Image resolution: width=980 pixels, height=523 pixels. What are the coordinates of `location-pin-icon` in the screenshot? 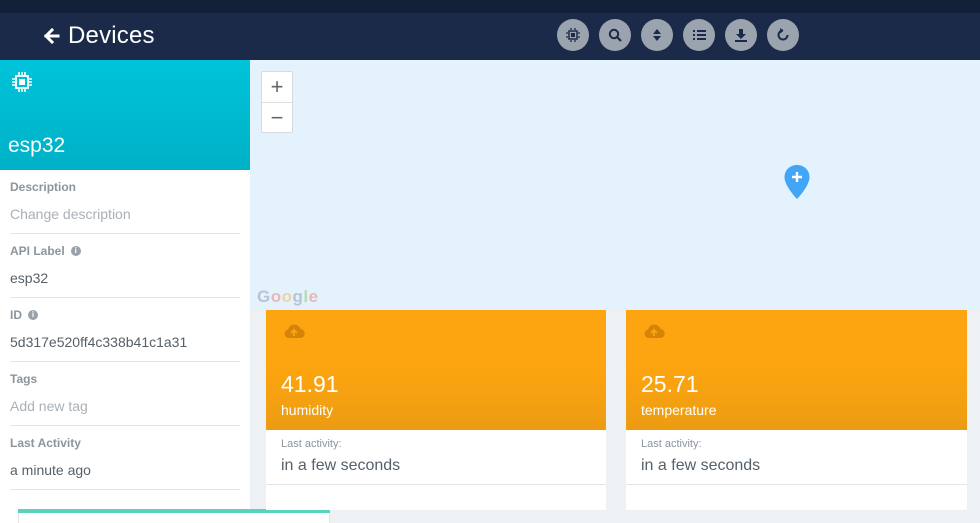 It's located at (797, 182).